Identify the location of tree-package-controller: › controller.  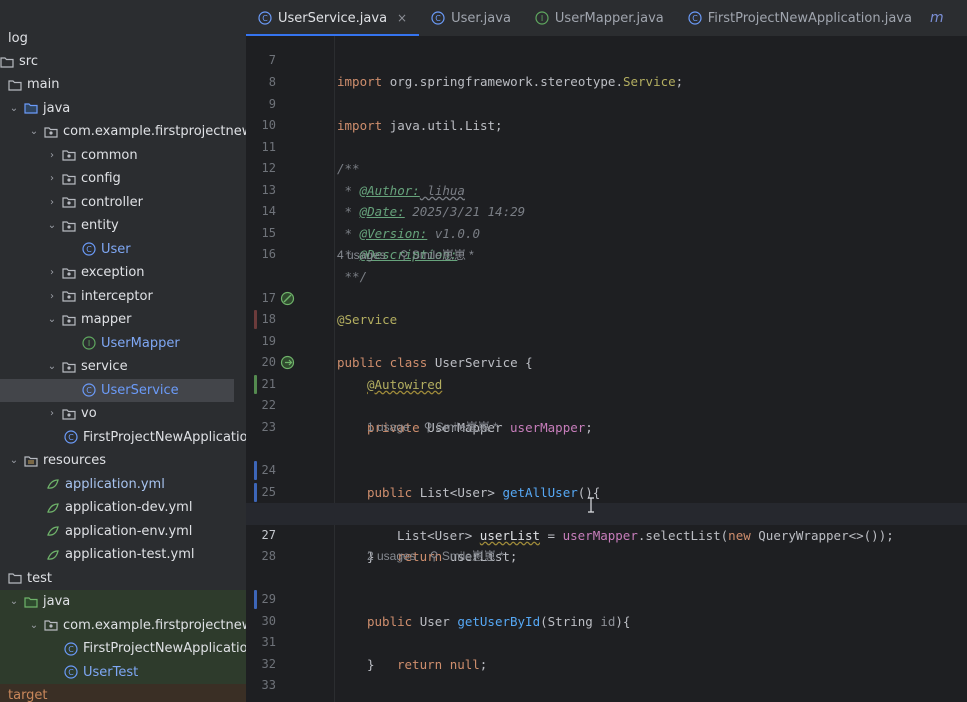
(123, 203).